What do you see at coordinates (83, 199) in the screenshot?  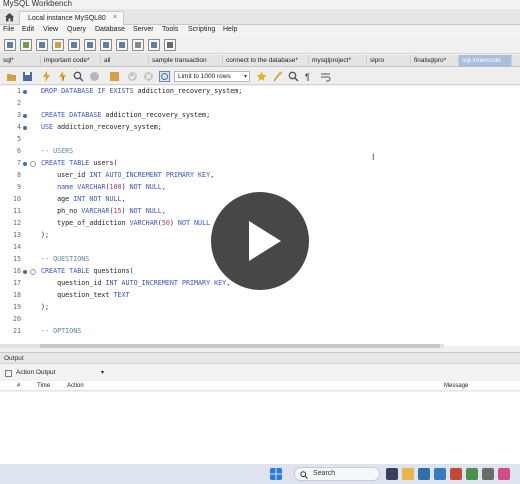 I see `code-text: age INT NOT NULL,` at bounding box center [83, 199].